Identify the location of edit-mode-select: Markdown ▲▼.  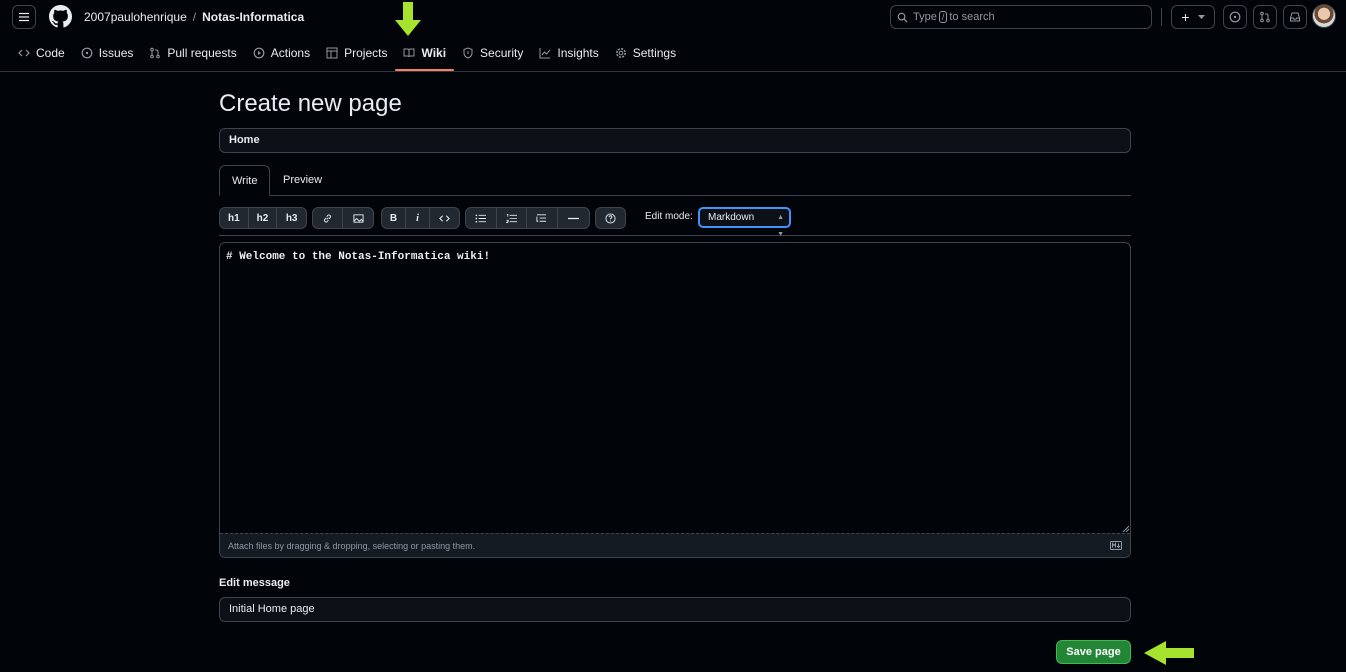
(744, 222).